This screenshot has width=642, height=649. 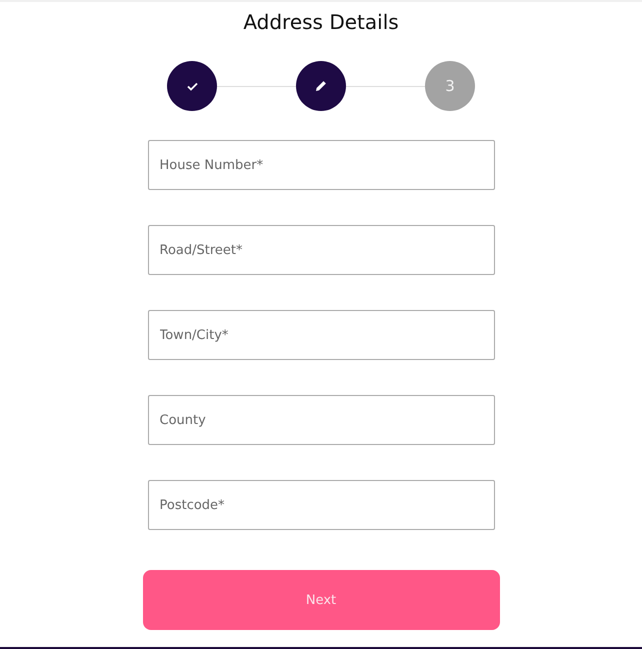 What do you see at coordinates (321, 505) in the screenshot?
I see `input-field: Postcode*` at bounding box center [321, 505].